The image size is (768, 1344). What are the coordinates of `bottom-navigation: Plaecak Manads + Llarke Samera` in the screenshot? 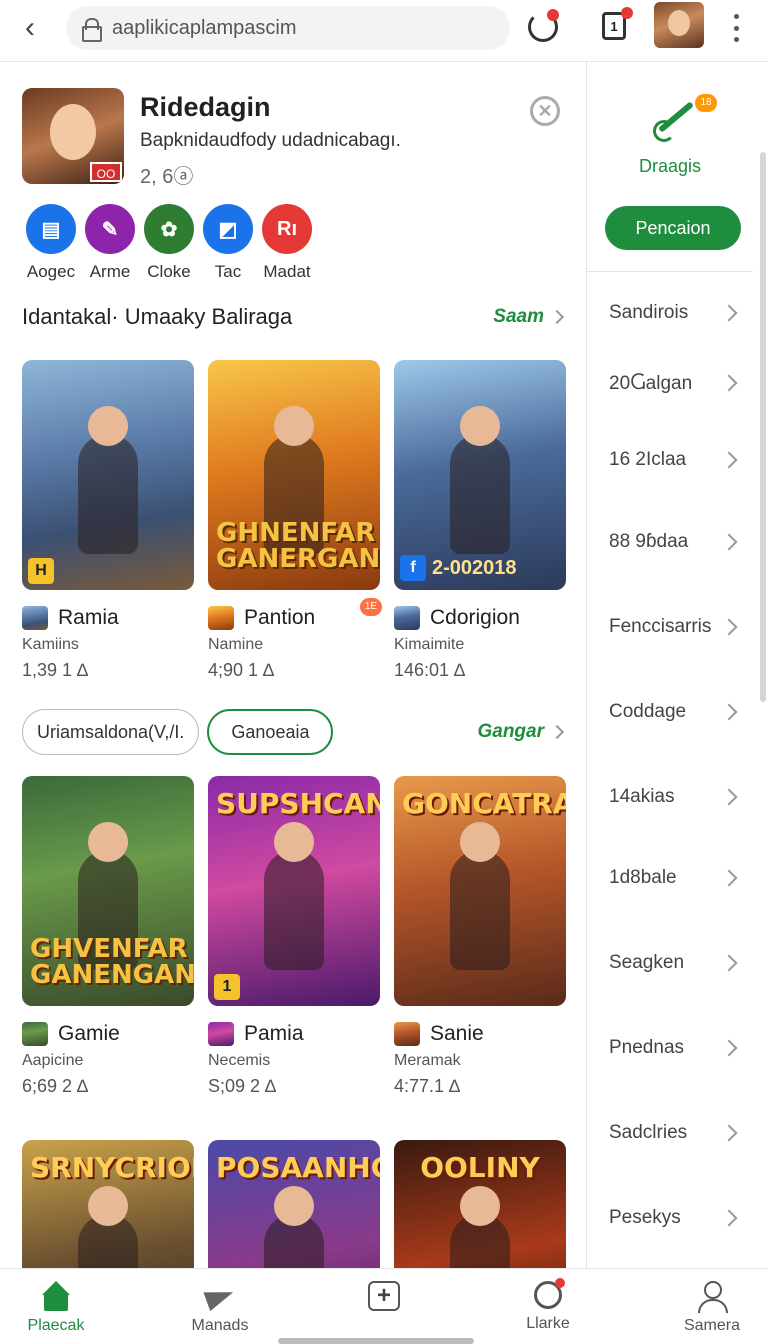 It's located at (384, 1306).